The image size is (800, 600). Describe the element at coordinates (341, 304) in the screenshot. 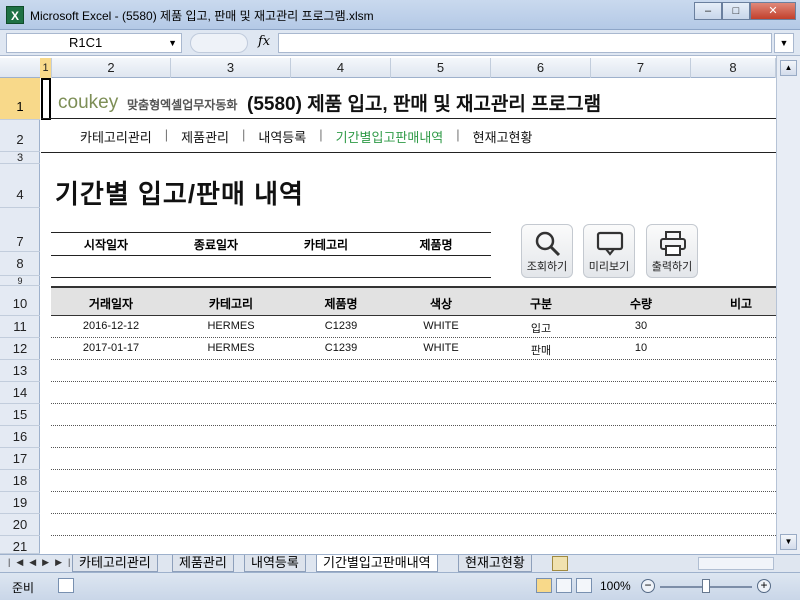

I see `column-label-product: 제품명` at that location.